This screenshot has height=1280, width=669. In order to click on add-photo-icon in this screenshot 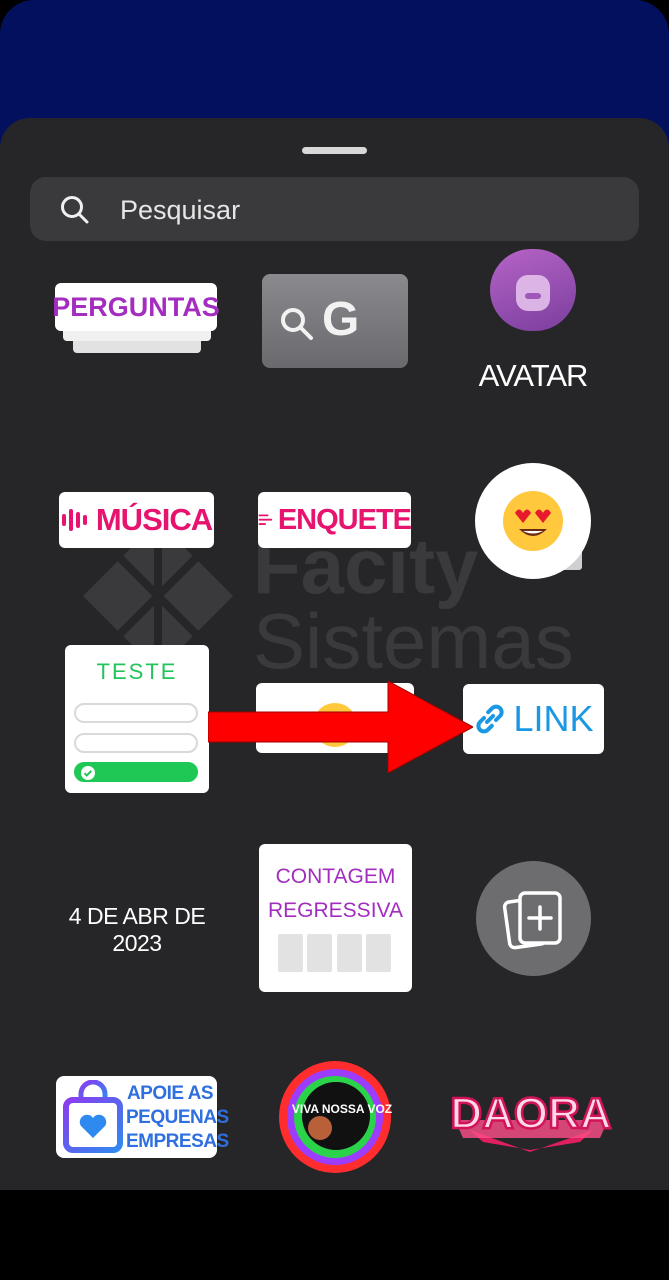, I will do `click(532, 920)`.